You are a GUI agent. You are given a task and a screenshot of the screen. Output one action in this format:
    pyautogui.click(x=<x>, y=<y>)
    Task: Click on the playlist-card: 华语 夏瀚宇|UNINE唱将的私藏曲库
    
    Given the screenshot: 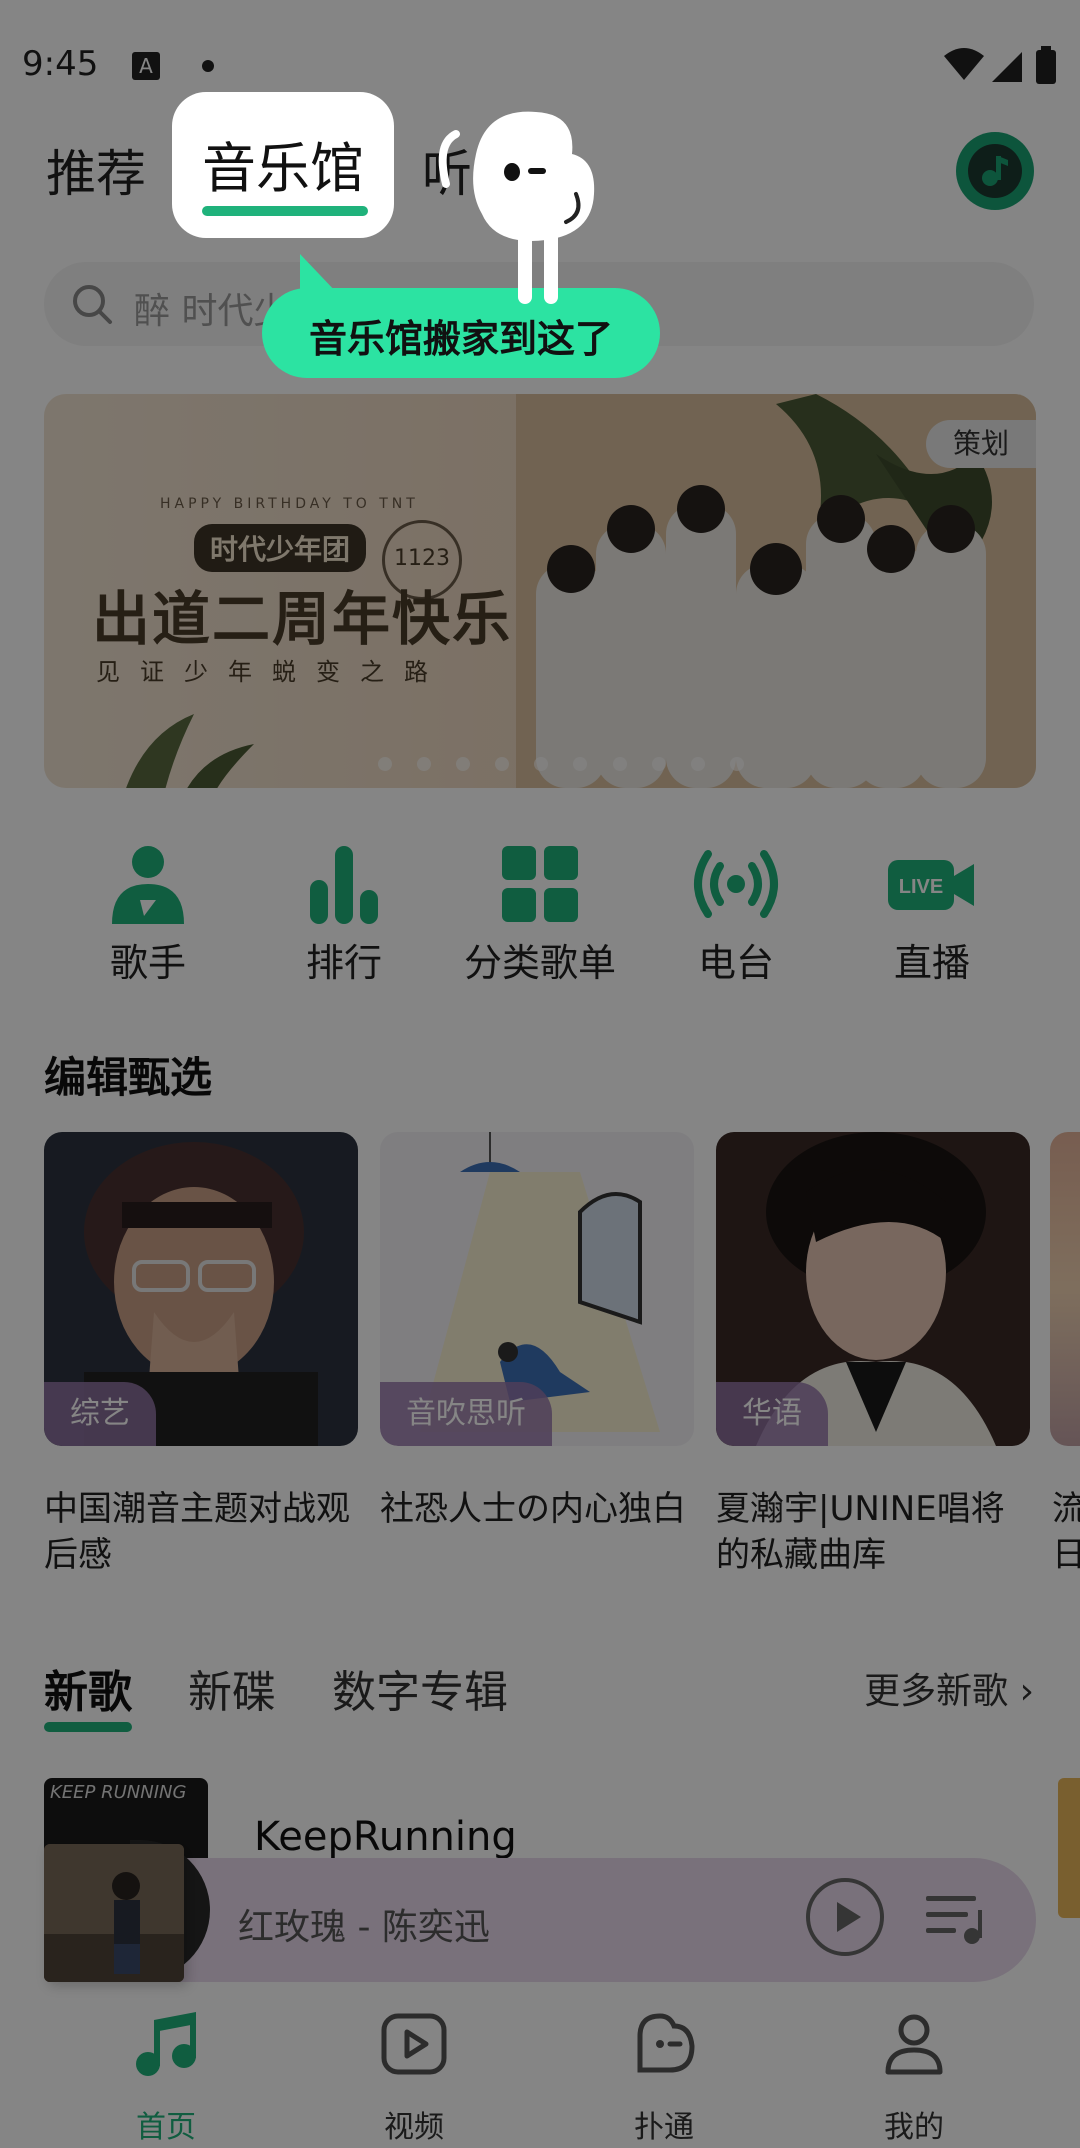 What is the action you would take?
    pyautogui.click(x=873, y=1362)
    